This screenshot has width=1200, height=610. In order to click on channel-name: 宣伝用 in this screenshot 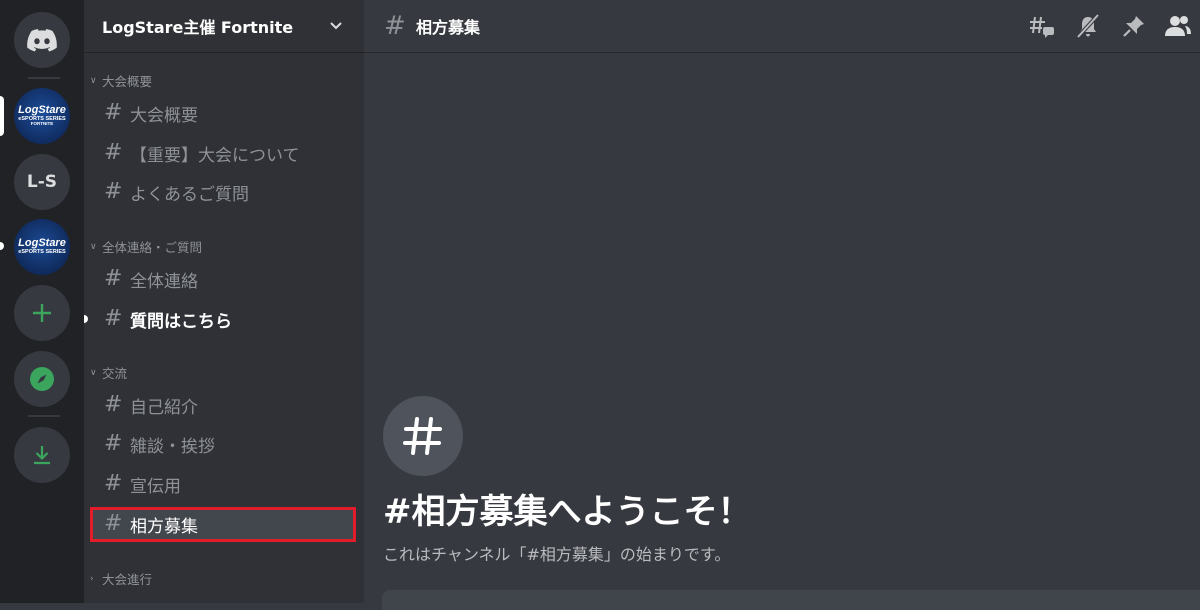, I will do `click(155, 486)`.